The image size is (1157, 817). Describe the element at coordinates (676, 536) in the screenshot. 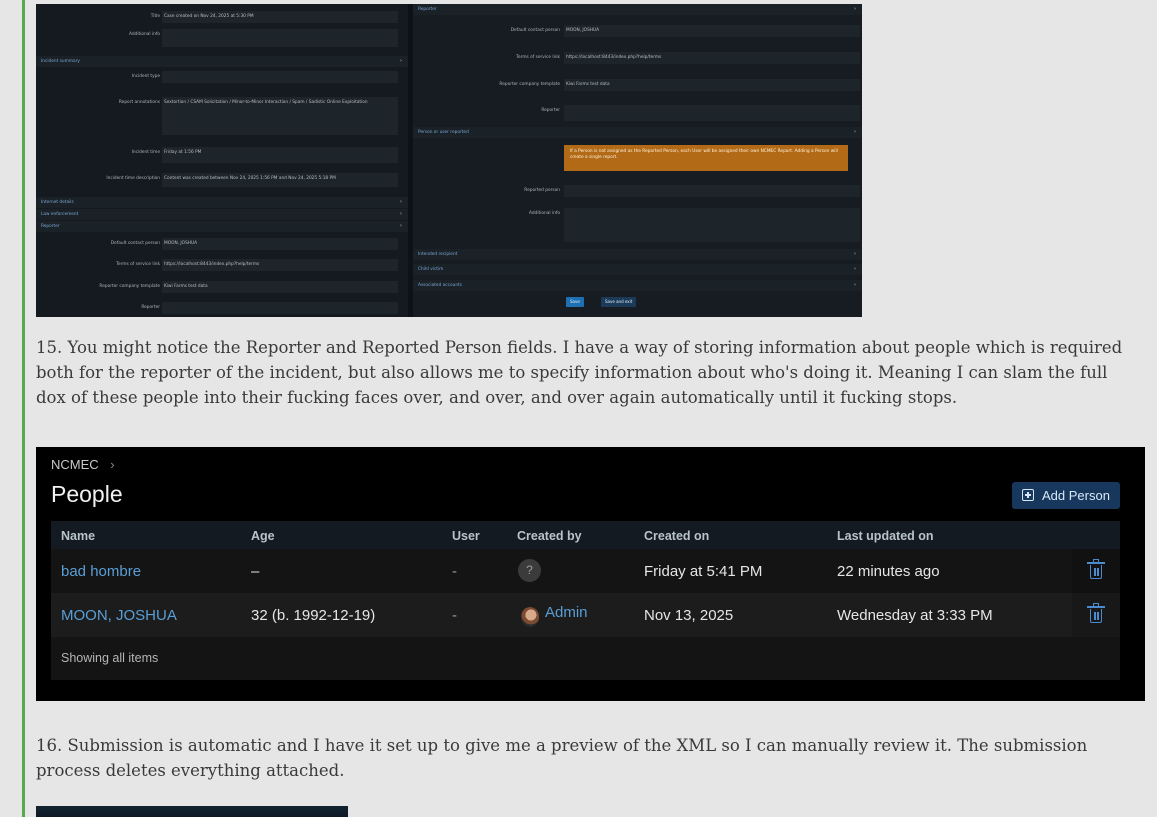

I see `column-header-created-on: Created on` at that location.